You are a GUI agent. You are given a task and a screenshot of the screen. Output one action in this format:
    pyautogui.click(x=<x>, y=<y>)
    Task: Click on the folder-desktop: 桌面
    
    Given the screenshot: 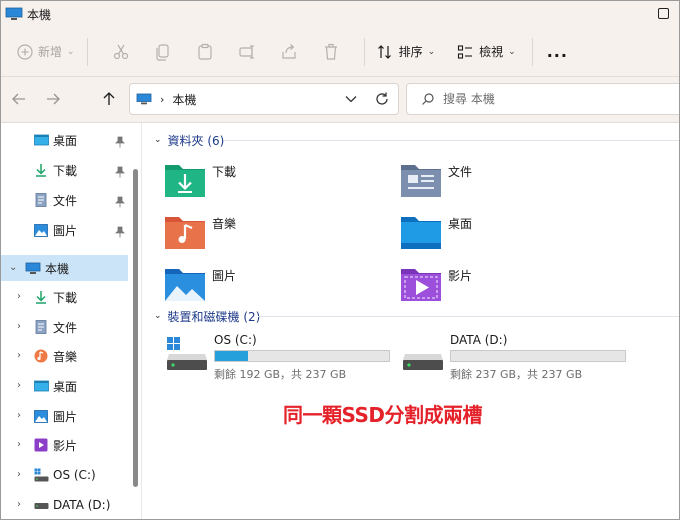 What is the action you would take?
    pyautogui.click(x=510, y=231)
    